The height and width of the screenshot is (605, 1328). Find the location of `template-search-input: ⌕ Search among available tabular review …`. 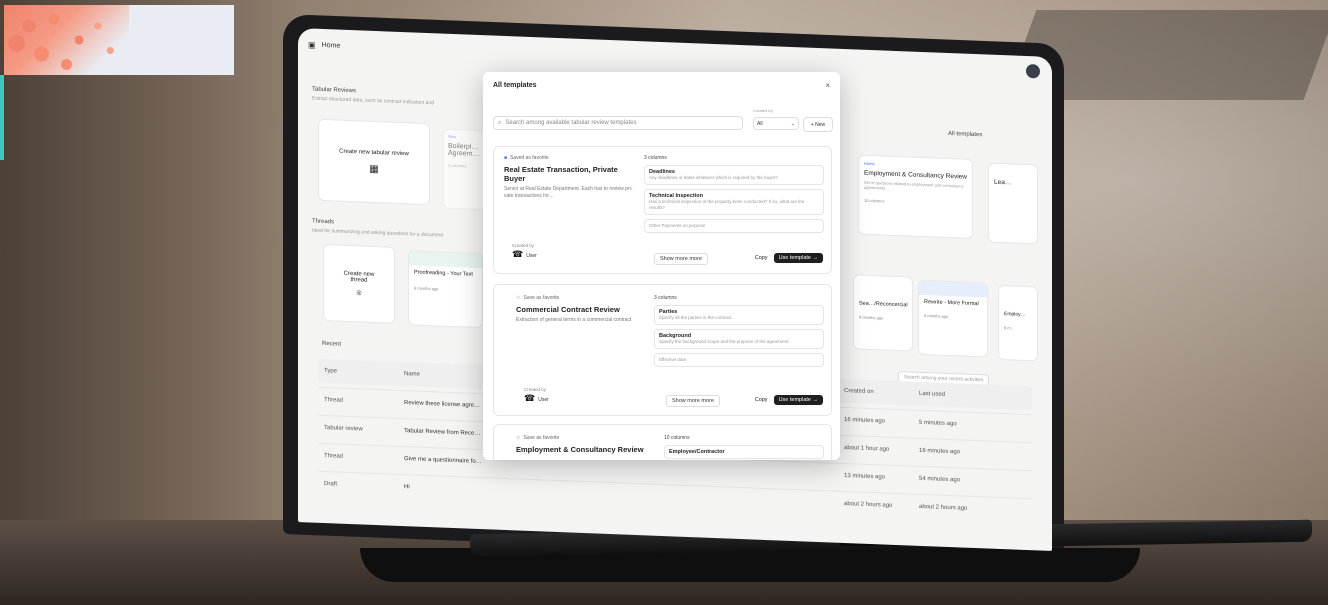

template-search-input: ⌕ Search among available tabular review … is located at coordinates (618, 123).